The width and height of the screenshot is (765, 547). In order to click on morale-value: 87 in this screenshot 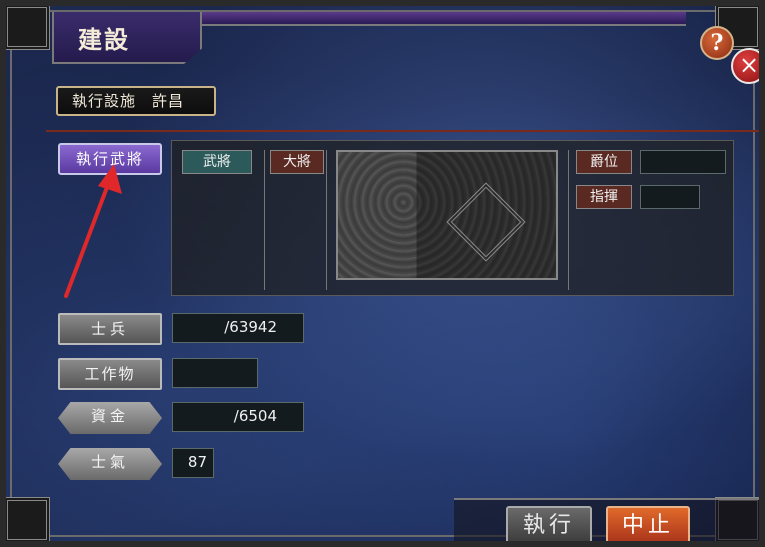, I will do `click(193, 463)`.